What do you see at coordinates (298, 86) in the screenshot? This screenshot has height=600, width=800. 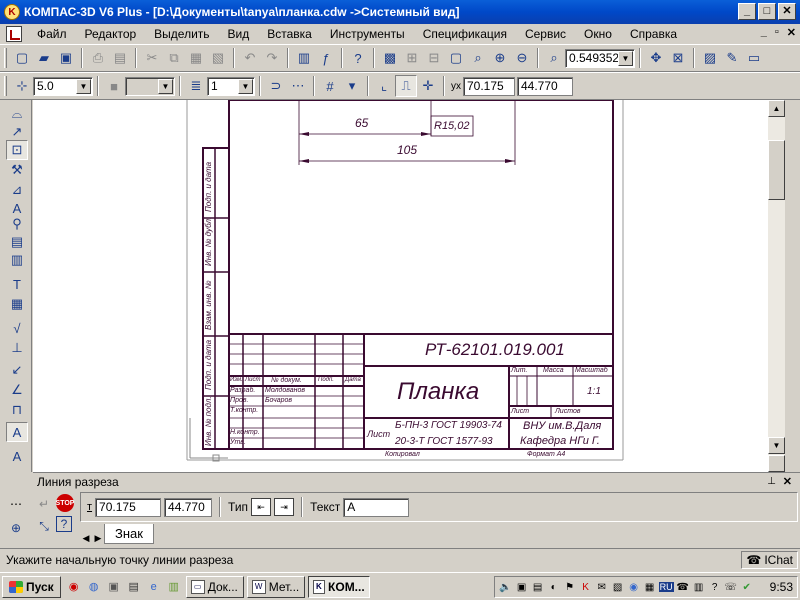 I see `snap-menu-icon: ⋯` at bounding box center [298, 86].